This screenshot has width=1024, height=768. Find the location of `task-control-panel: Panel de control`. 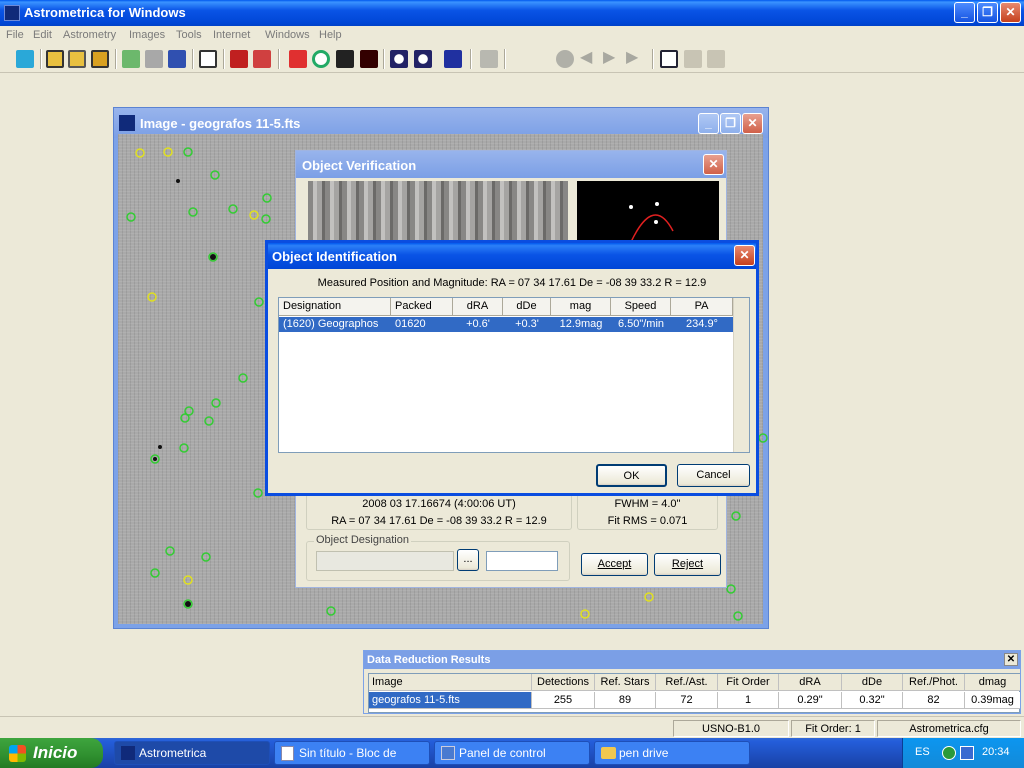

task-control-panel: Panel de control is located at coordinates (512, 753).